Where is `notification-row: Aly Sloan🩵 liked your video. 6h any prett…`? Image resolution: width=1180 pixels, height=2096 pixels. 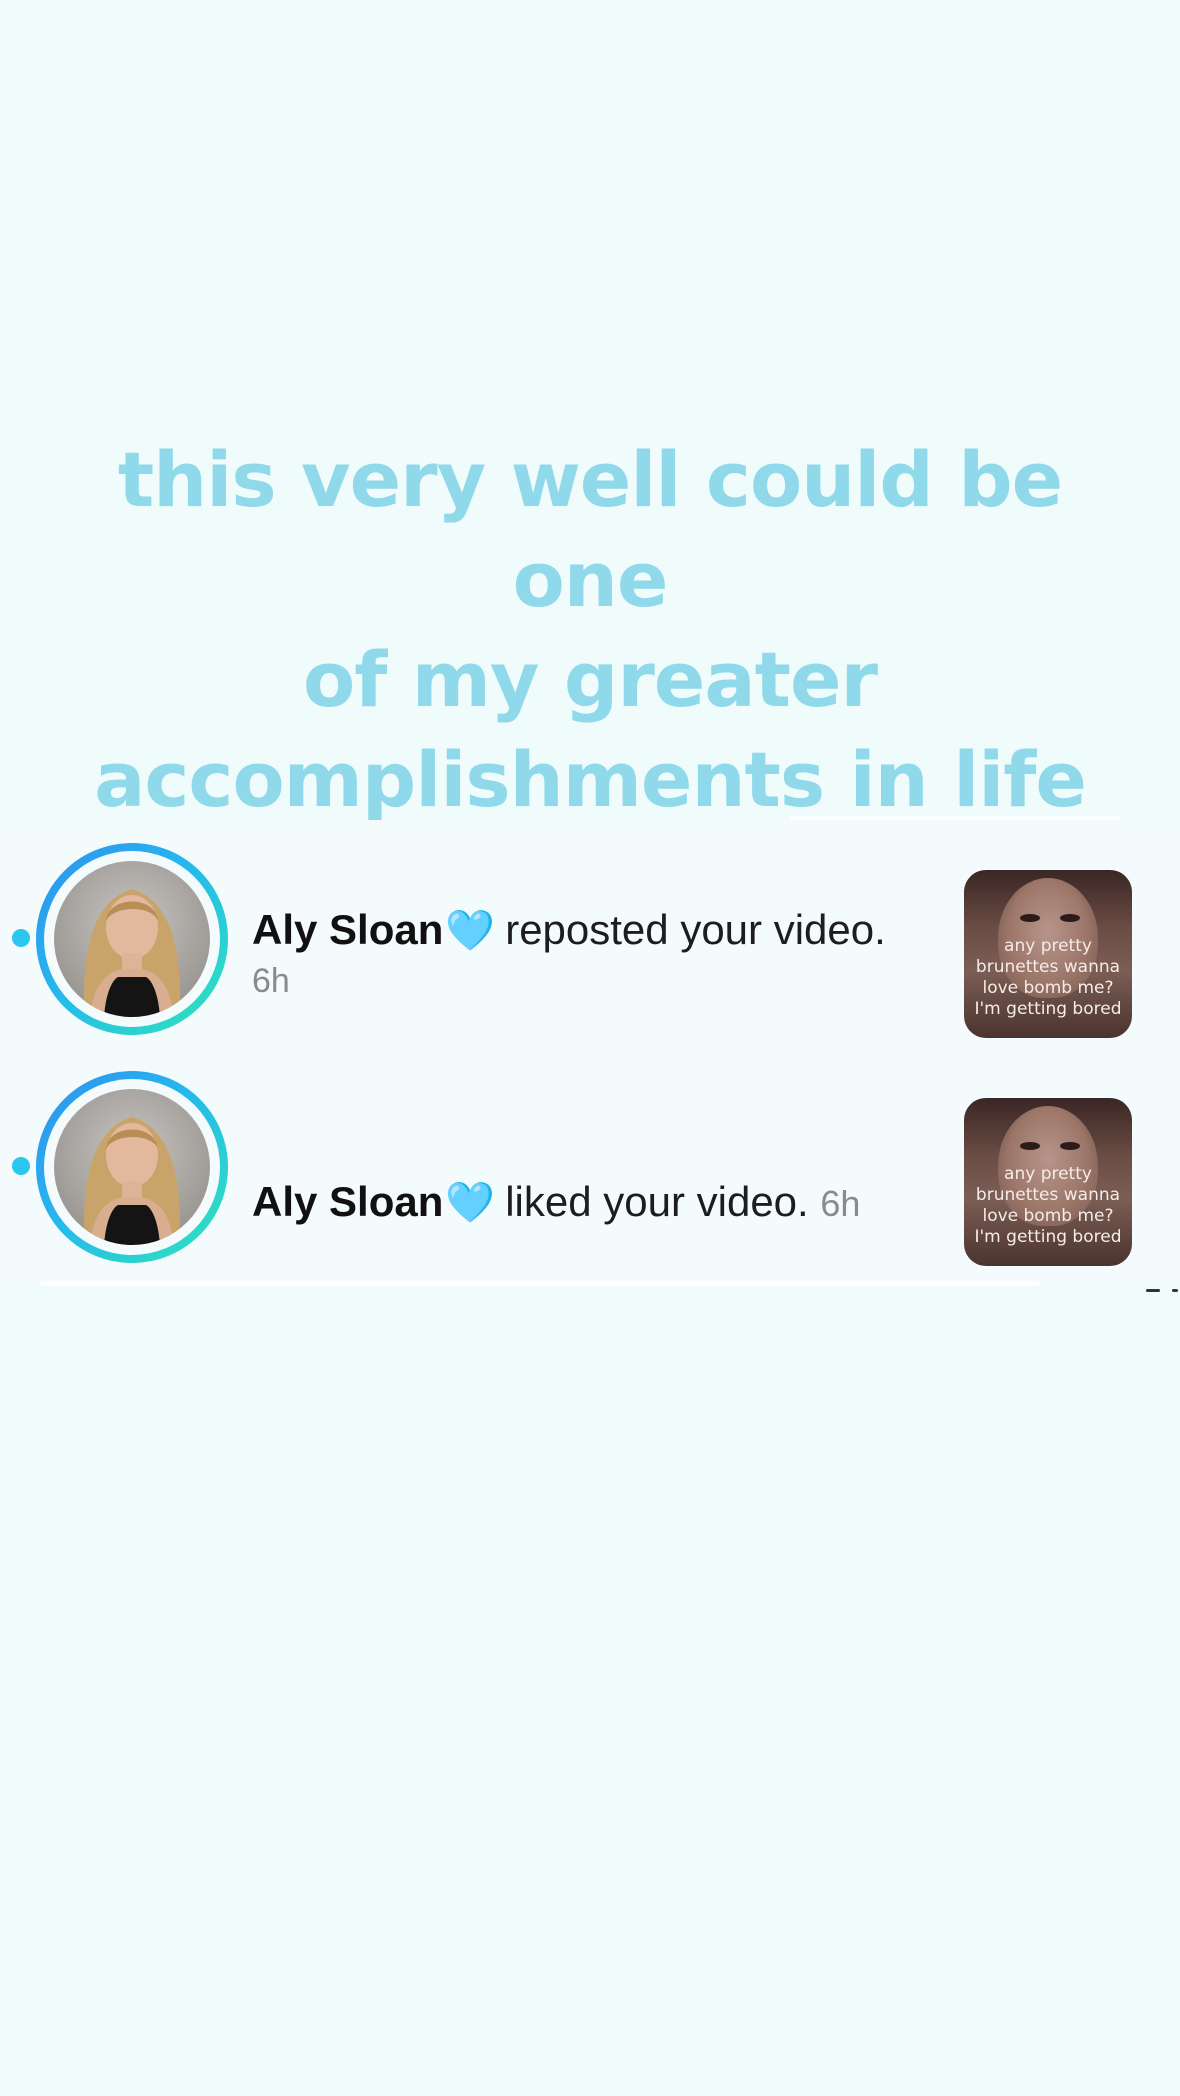
notification-row: Aly Sloan🩵 liked your video. 6h any prett… is located at coordinates (590, 1166).